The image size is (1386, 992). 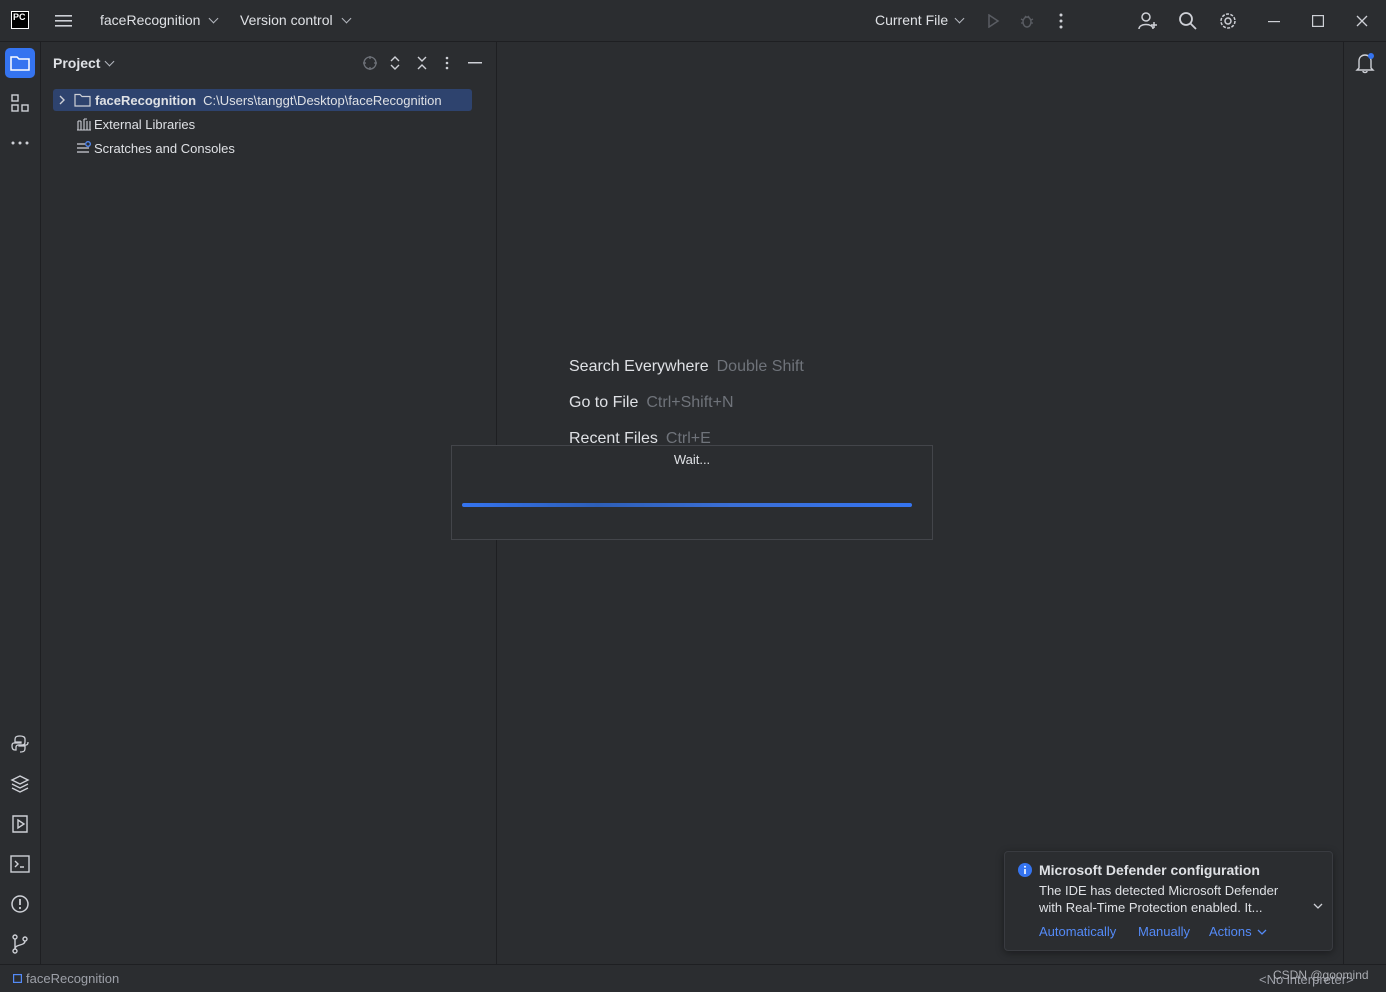 What do you see at coordinates (146, 100) in the screenshot?
I see `tree-item-label: faceRecognition` at bounding box center [146, 100].